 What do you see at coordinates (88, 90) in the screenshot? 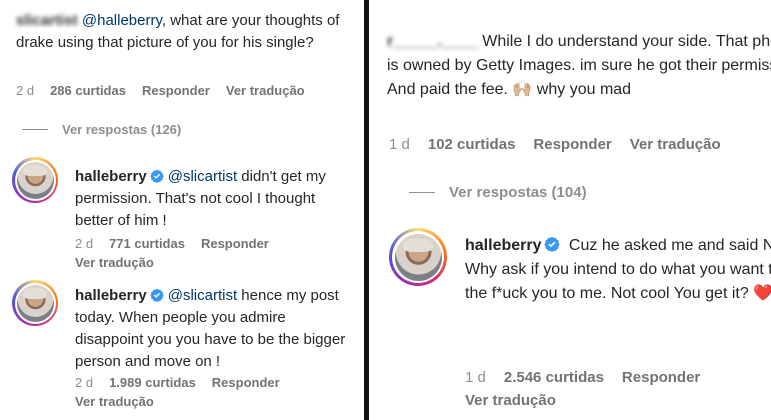
I see `likes-count: 286 curtidas` at bounding box center [88, 90].